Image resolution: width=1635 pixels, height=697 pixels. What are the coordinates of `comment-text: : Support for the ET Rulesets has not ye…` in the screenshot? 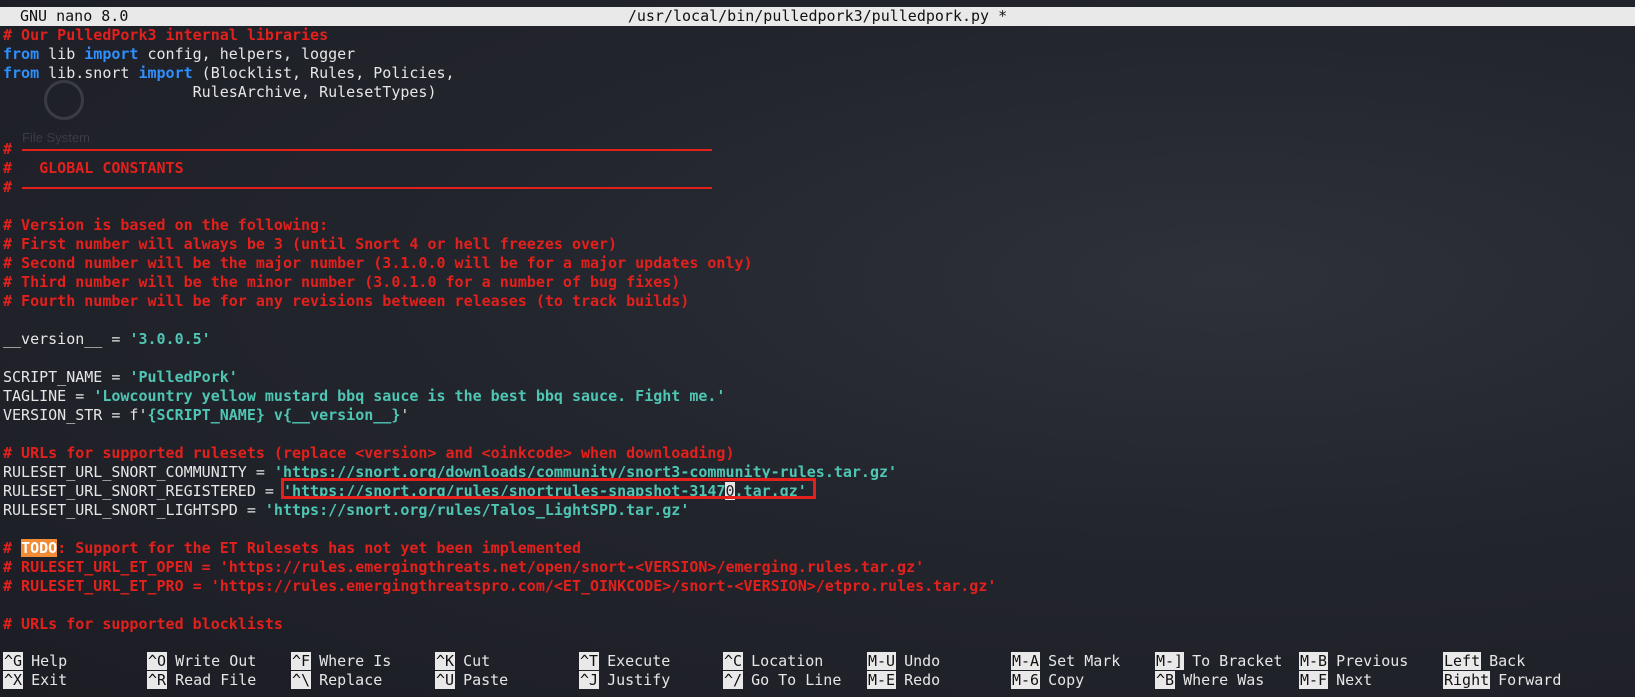 It's located at (319, 548).